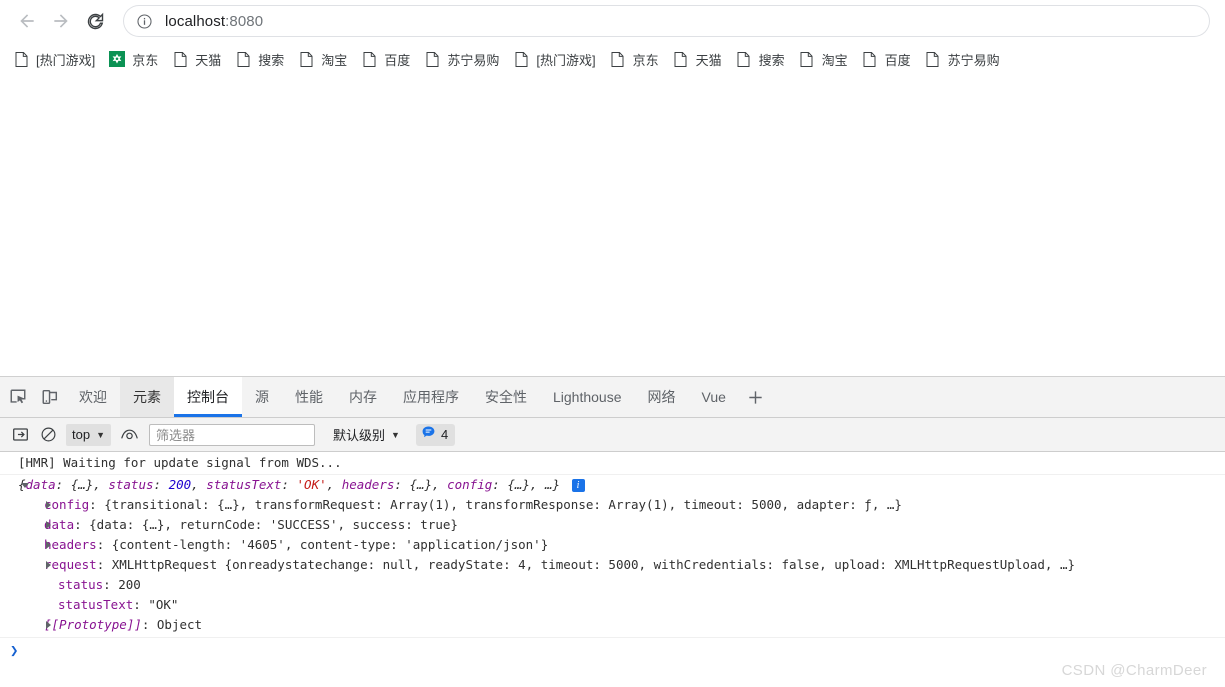 This screenshot has height=687, width=1225. I want to click on eye-icon, so click(129, 434).